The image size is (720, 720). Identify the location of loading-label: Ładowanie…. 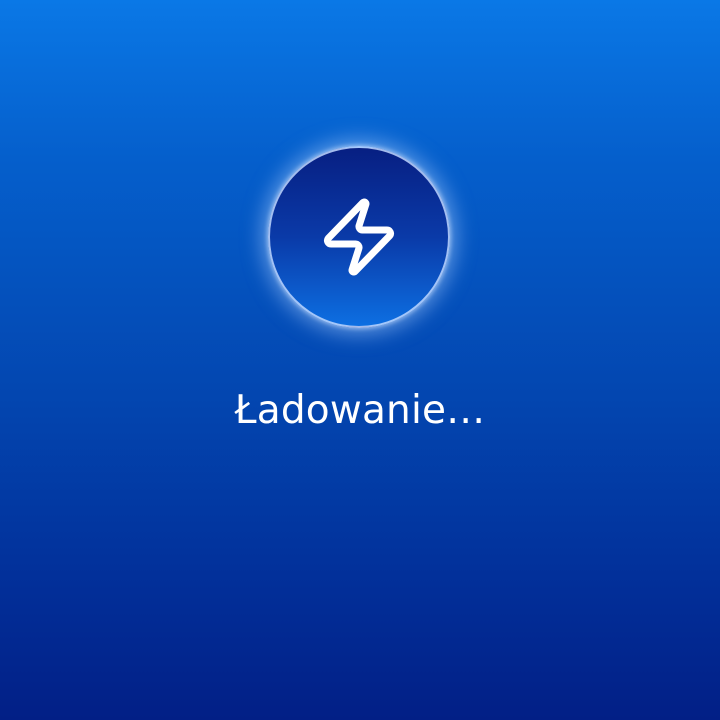
(360, 410).